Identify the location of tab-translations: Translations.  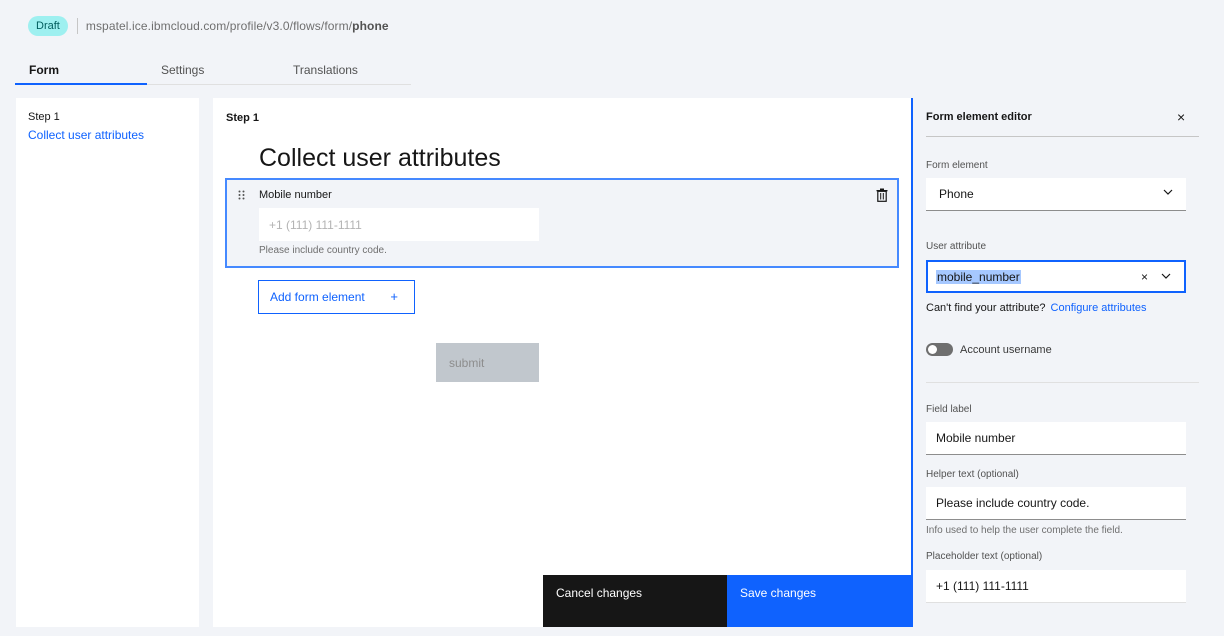
(345, 70).